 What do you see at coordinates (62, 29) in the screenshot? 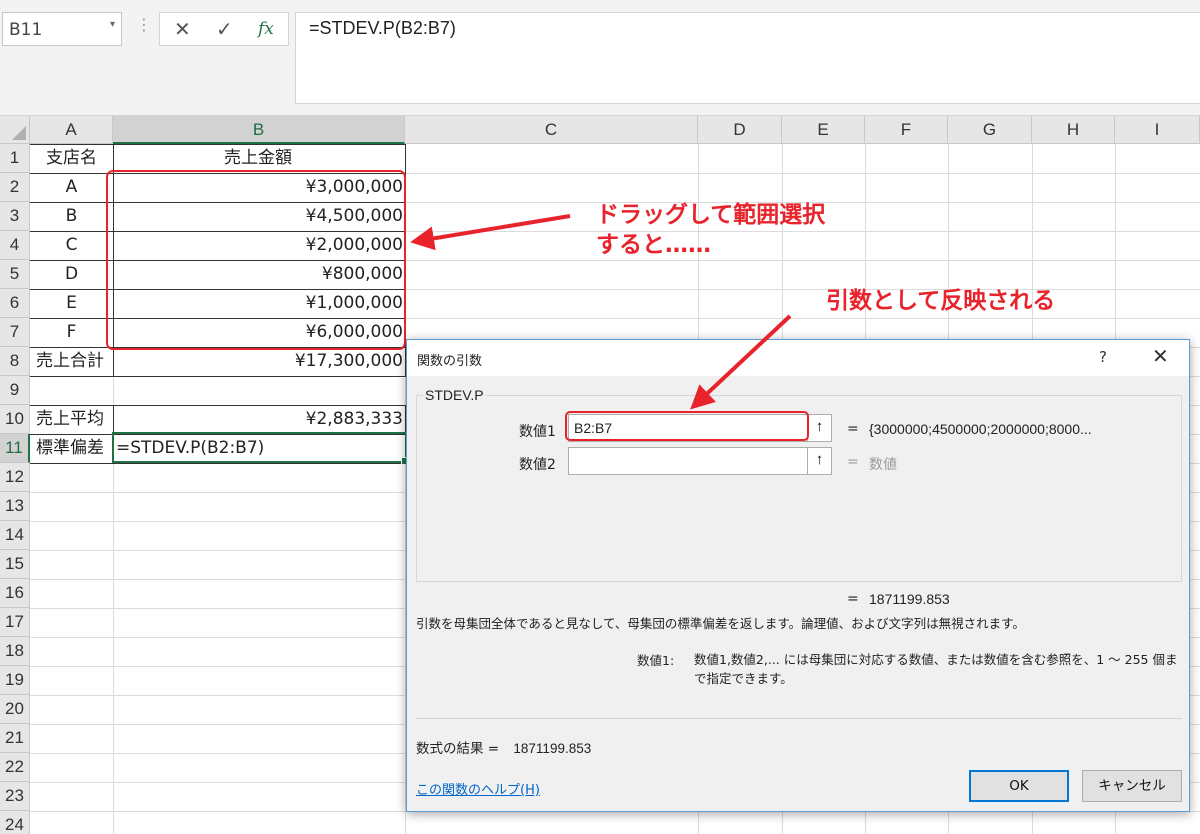
I see `name-box: B11 ▾` at bounding box center [62, 29].